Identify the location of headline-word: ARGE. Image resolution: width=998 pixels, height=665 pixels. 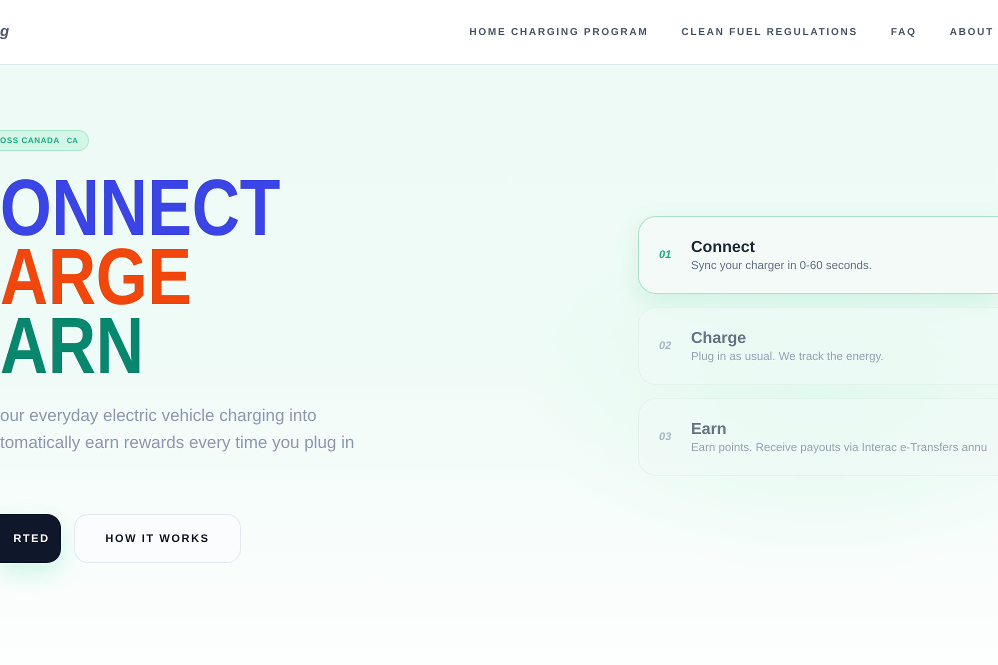
(96, 276).